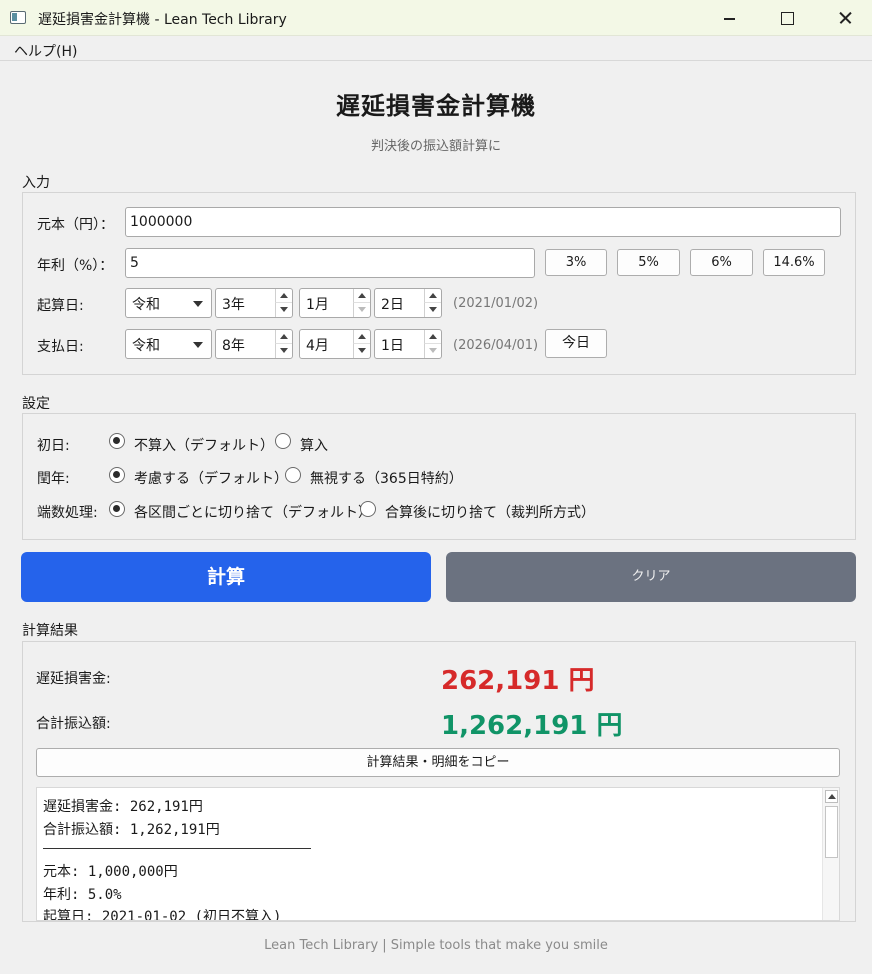 This screenshot has height=974, width=872. Describe the element at coordinates (496, 345) in the screenshot. I see `payment-date-hint: (2026/04/01)` at that location.